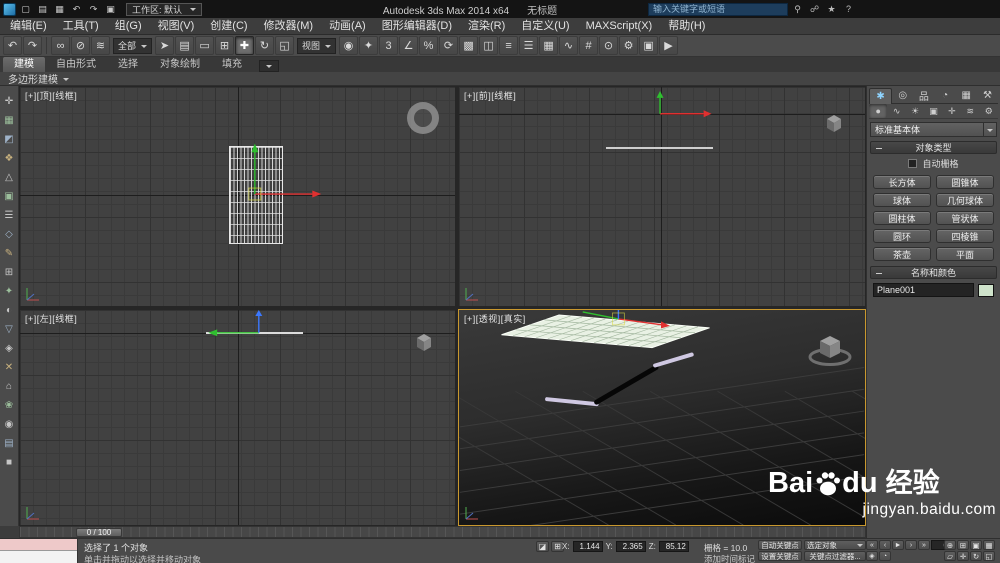 The height and width of the screenshot is (563, 1000). Describe the element at coordinates (970, 111) in the screenshot. I see `cat-spacewarps: ≋` at that location.